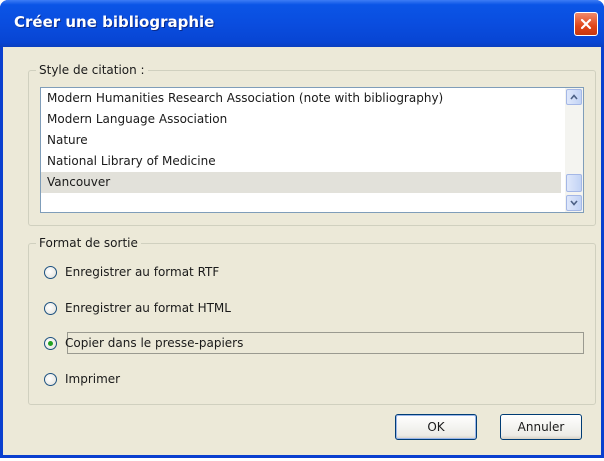 The image size is (604, 461). Describe the element at coordinates (88, 243) in the screenshot. I see `output-format-legend: Format de sortie` at that location.